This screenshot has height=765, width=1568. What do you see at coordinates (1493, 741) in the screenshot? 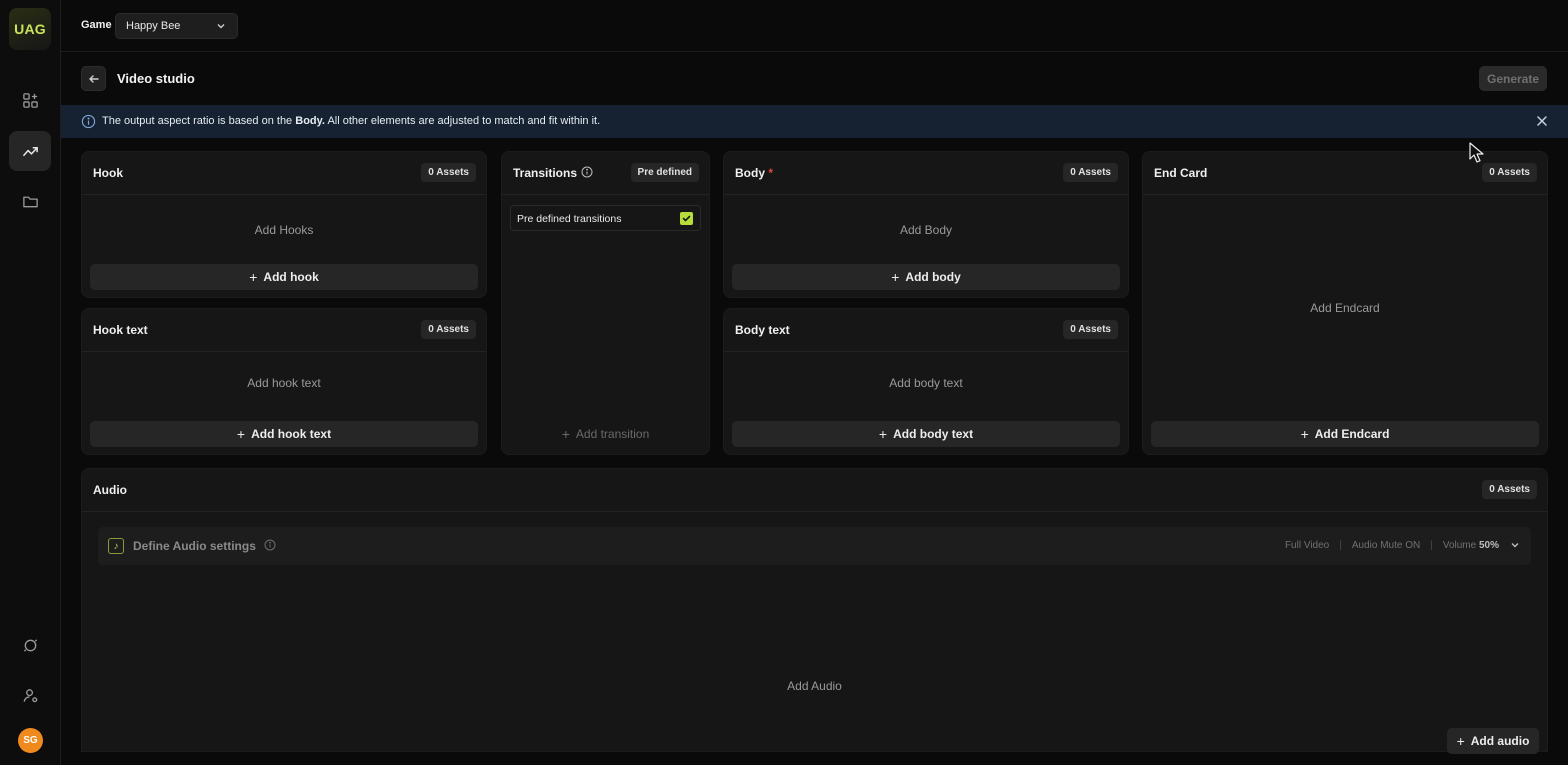
I see `add-audio-button: + Add audio` at bounding box center [1493, 741].